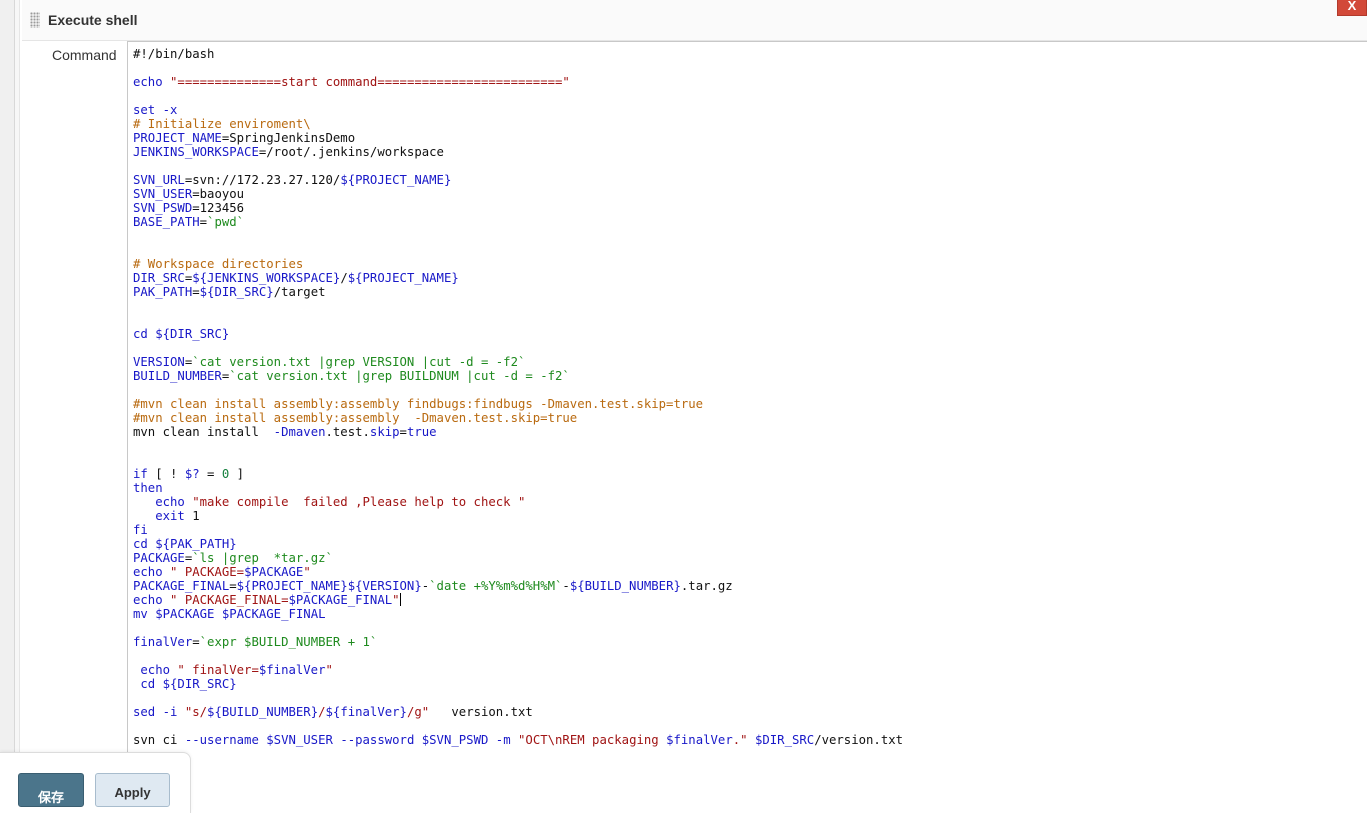  I want to click on code-token: ], so click(237, 474).